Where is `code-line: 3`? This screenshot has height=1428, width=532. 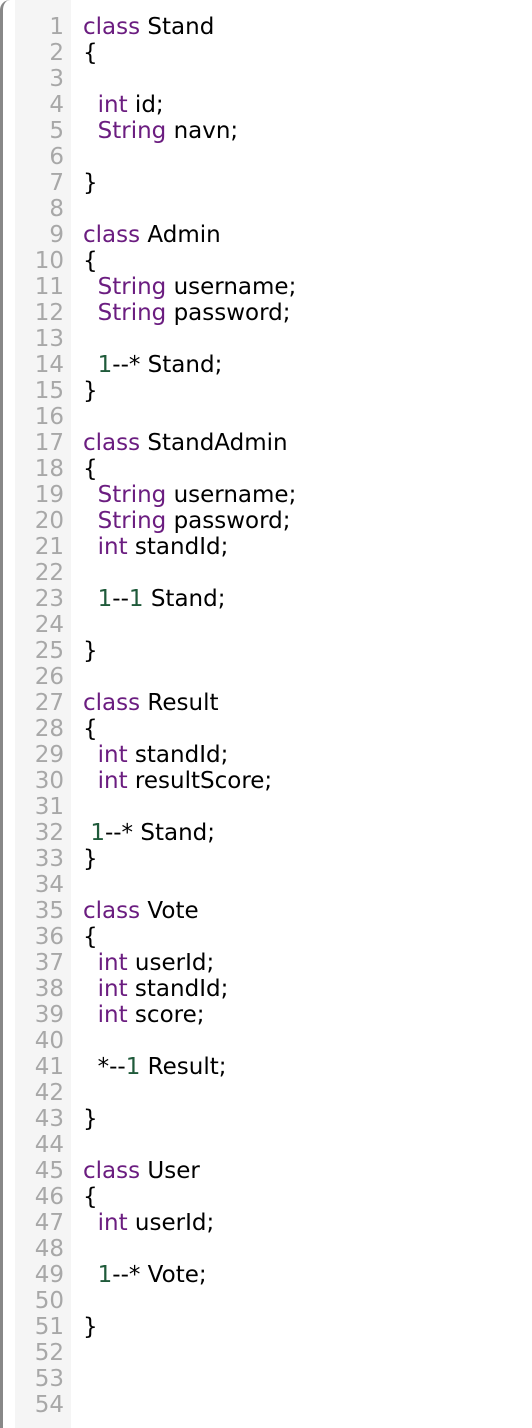
code-line: 3 is located at coordinates (267, 79).